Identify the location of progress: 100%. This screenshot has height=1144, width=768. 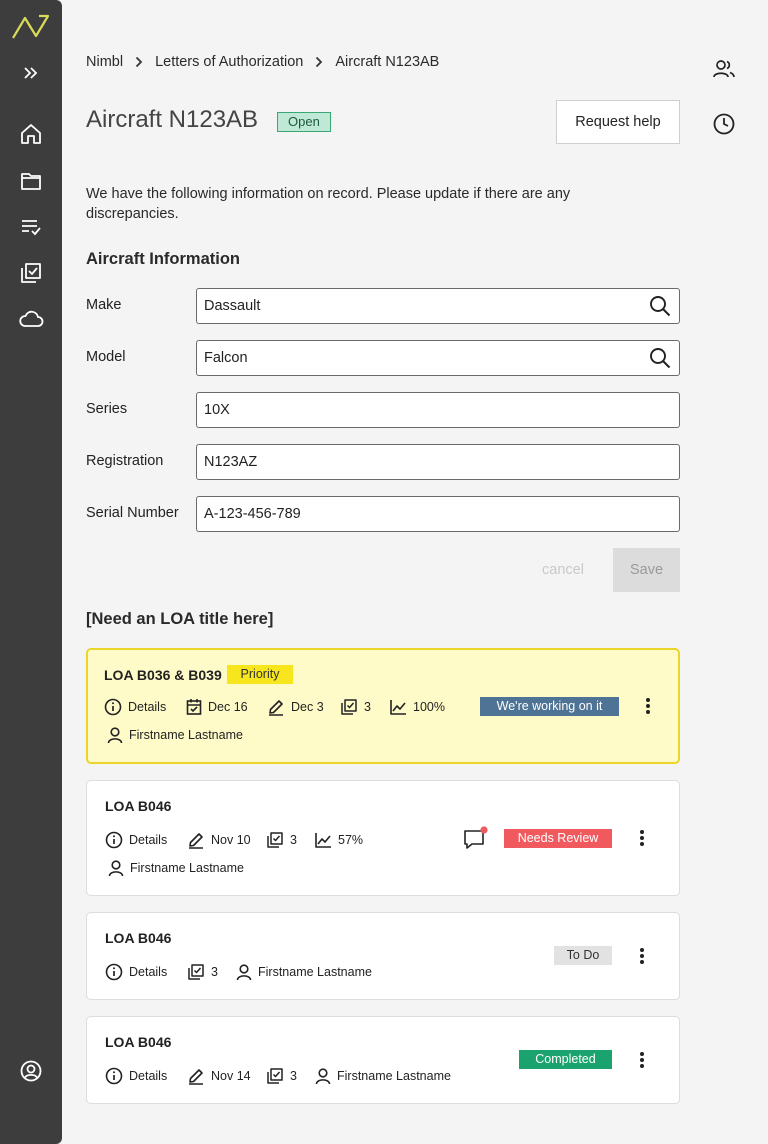
(417, 707).